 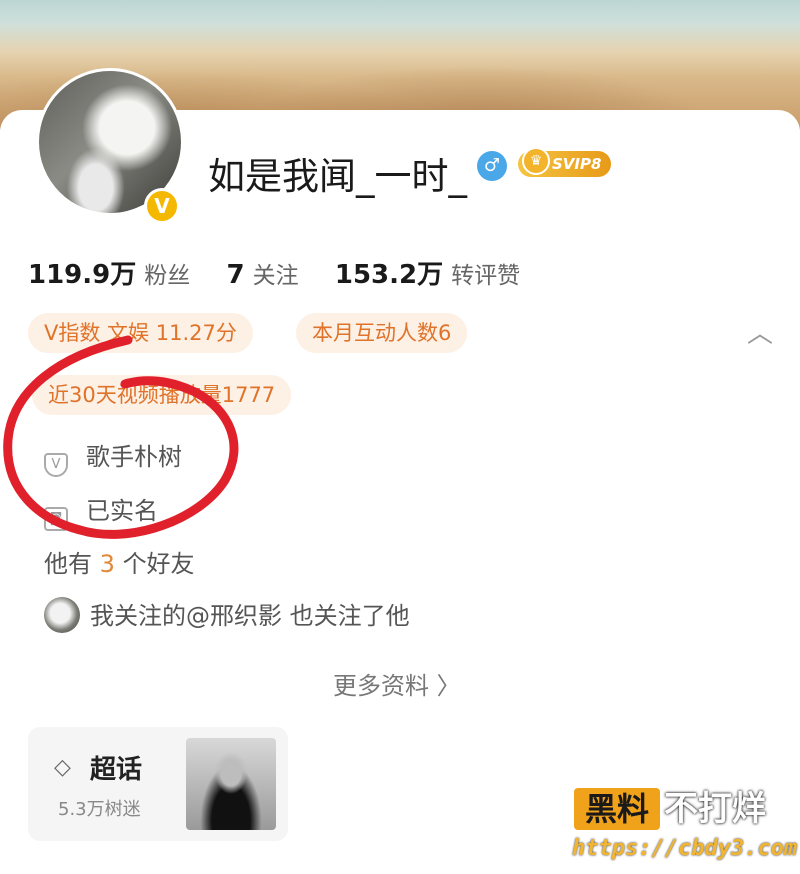 I want to click on chevron-right-icon: 〉, so click(x=448, y=686).